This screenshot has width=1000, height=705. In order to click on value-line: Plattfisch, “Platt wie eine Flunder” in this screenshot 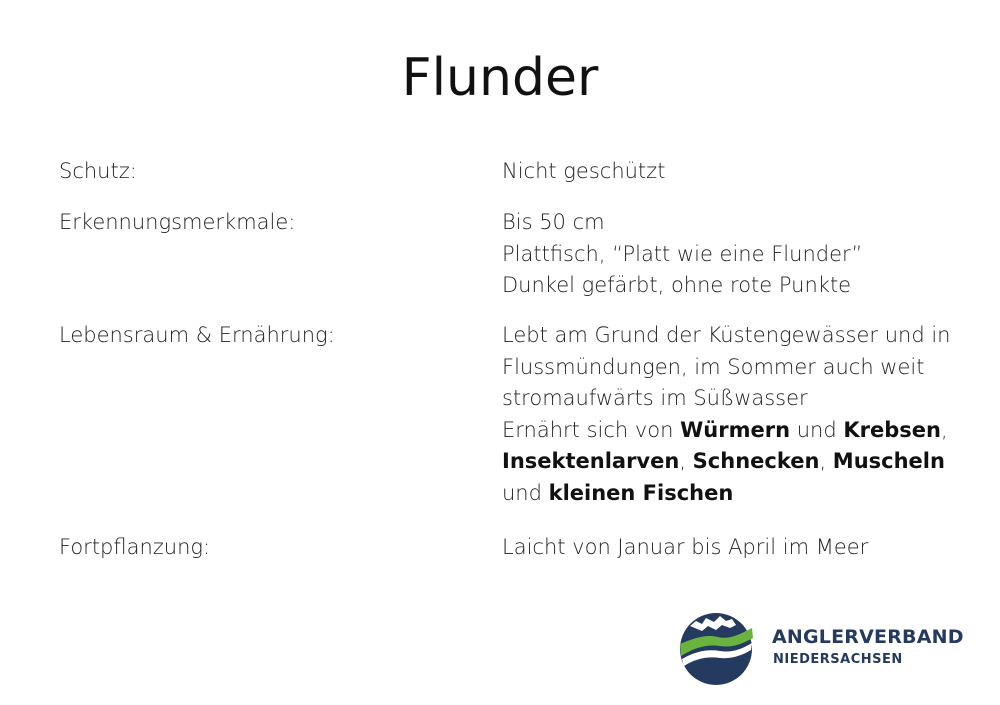, I will do `click(737, 255)`.